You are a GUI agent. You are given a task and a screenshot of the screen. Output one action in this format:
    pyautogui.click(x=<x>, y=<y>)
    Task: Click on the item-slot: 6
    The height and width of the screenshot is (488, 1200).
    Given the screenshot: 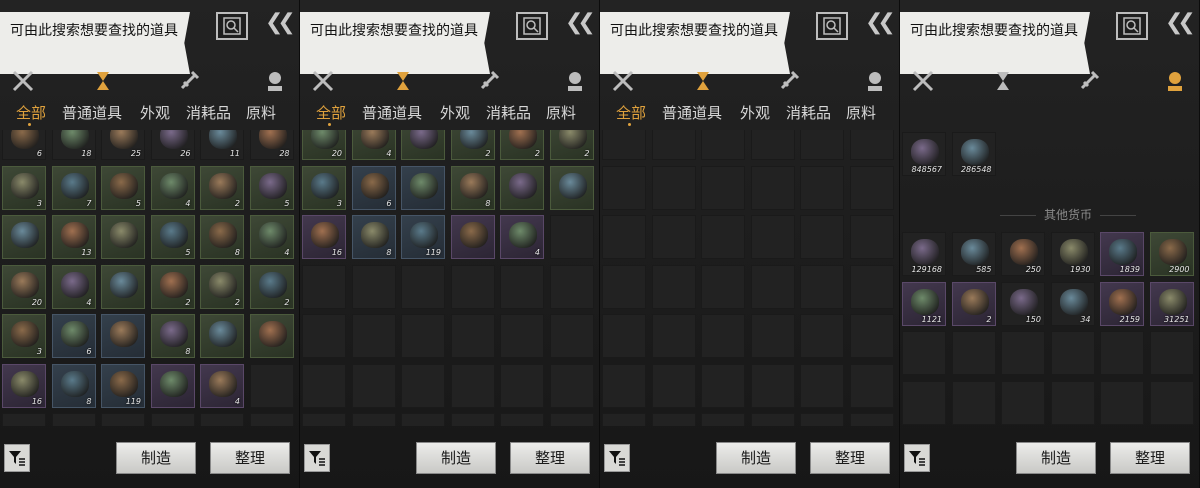 What is the action you would take?
    pyautogui.click(x=73, y=336)
    